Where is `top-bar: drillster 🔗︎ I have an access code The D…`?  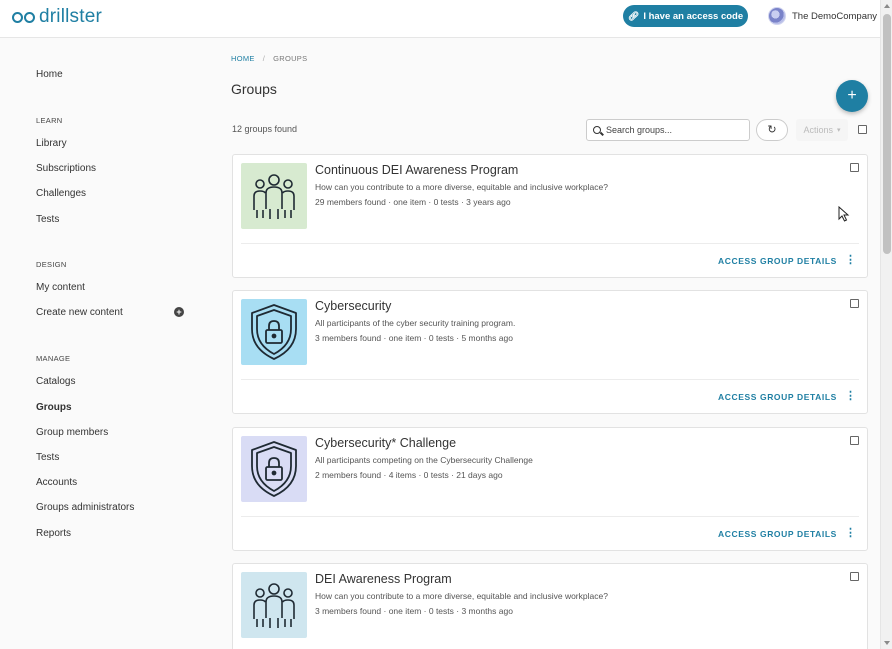 top-bar: drillster 🔗︎ I have an access code The D… is located at coordinates (440, 19).